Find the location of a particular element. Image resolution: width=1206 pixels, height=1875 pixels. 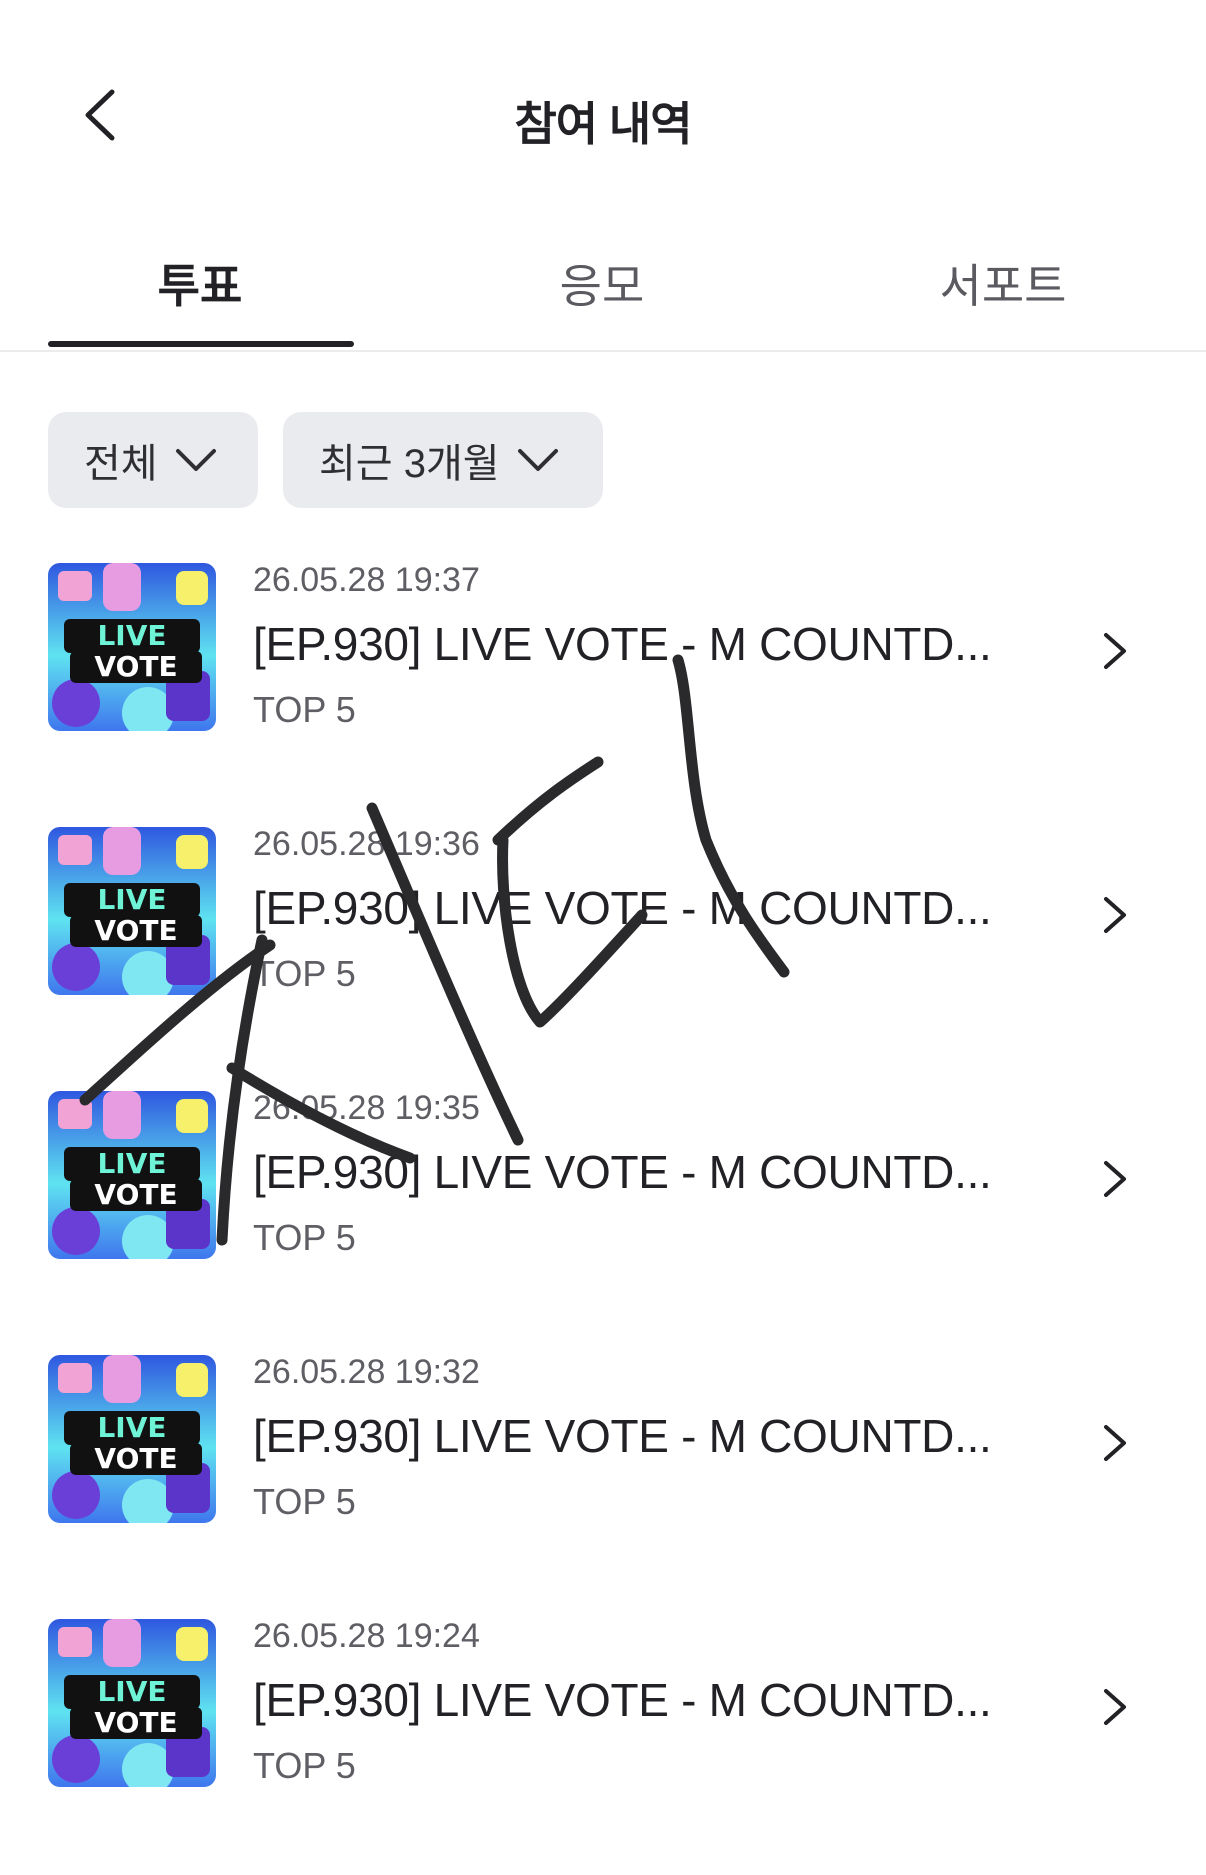

item-date: 26.05.28 19:24 is located at coordinates (366, 1636).